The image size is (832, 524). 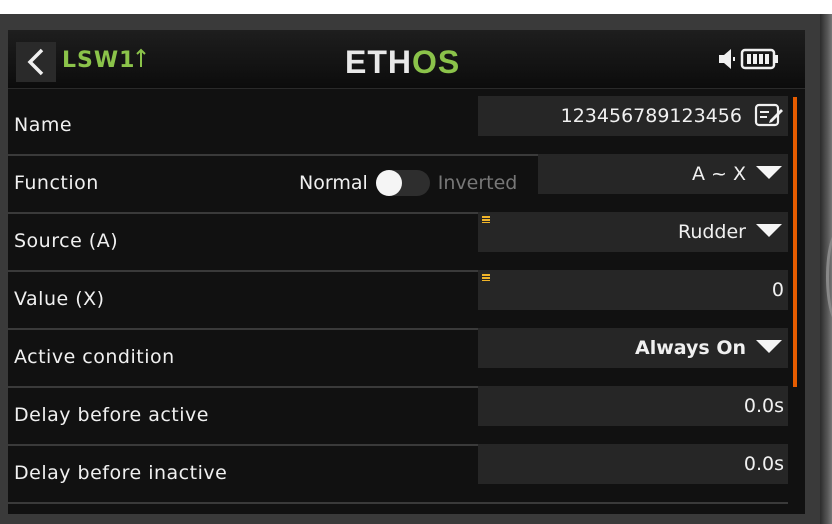 I want to click on scroll-indicator, so click(x=795, y=242).